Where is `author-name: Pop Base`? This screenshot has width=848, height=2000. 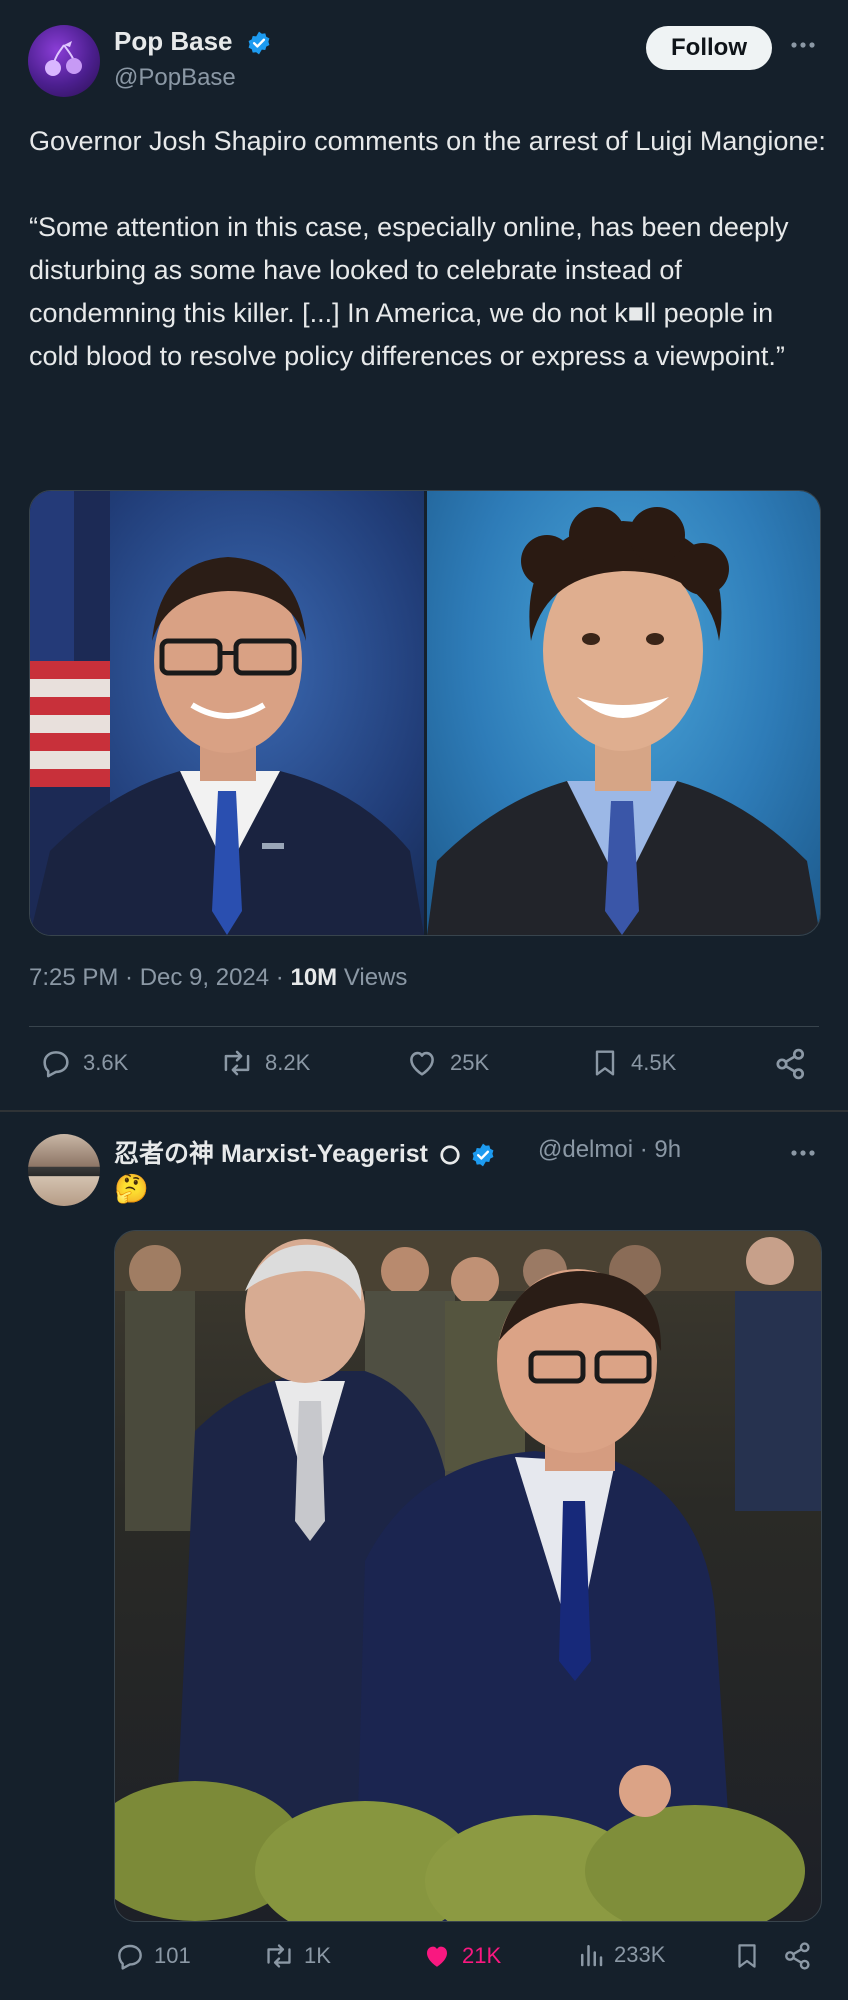
author-name: Pop Base is located at coordinates (193, 41).